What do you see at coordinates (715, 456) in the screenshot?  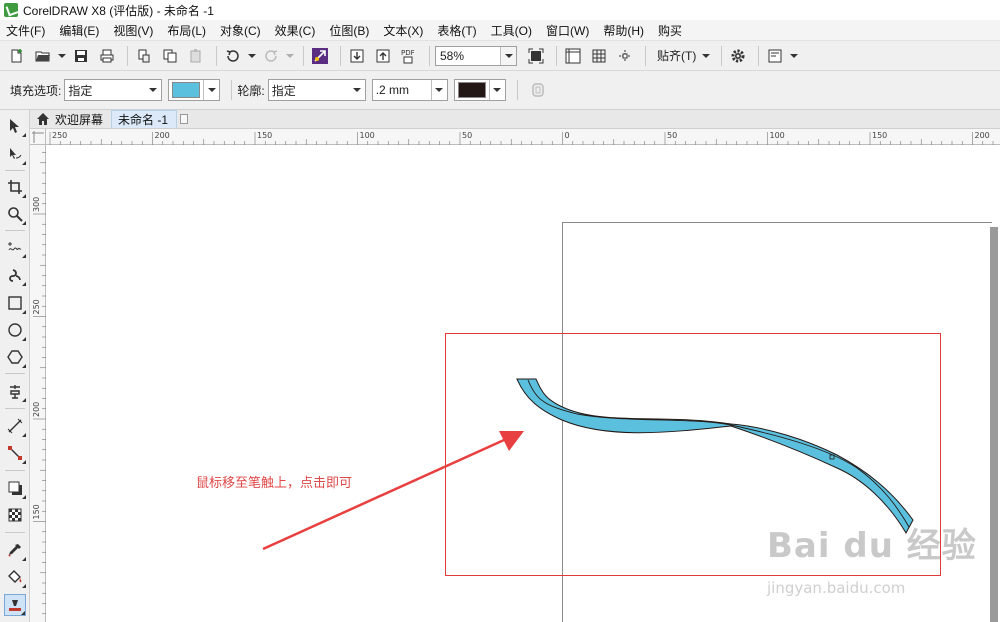 I see `artistic-stroke-shape` at bounding box center [715, 456].